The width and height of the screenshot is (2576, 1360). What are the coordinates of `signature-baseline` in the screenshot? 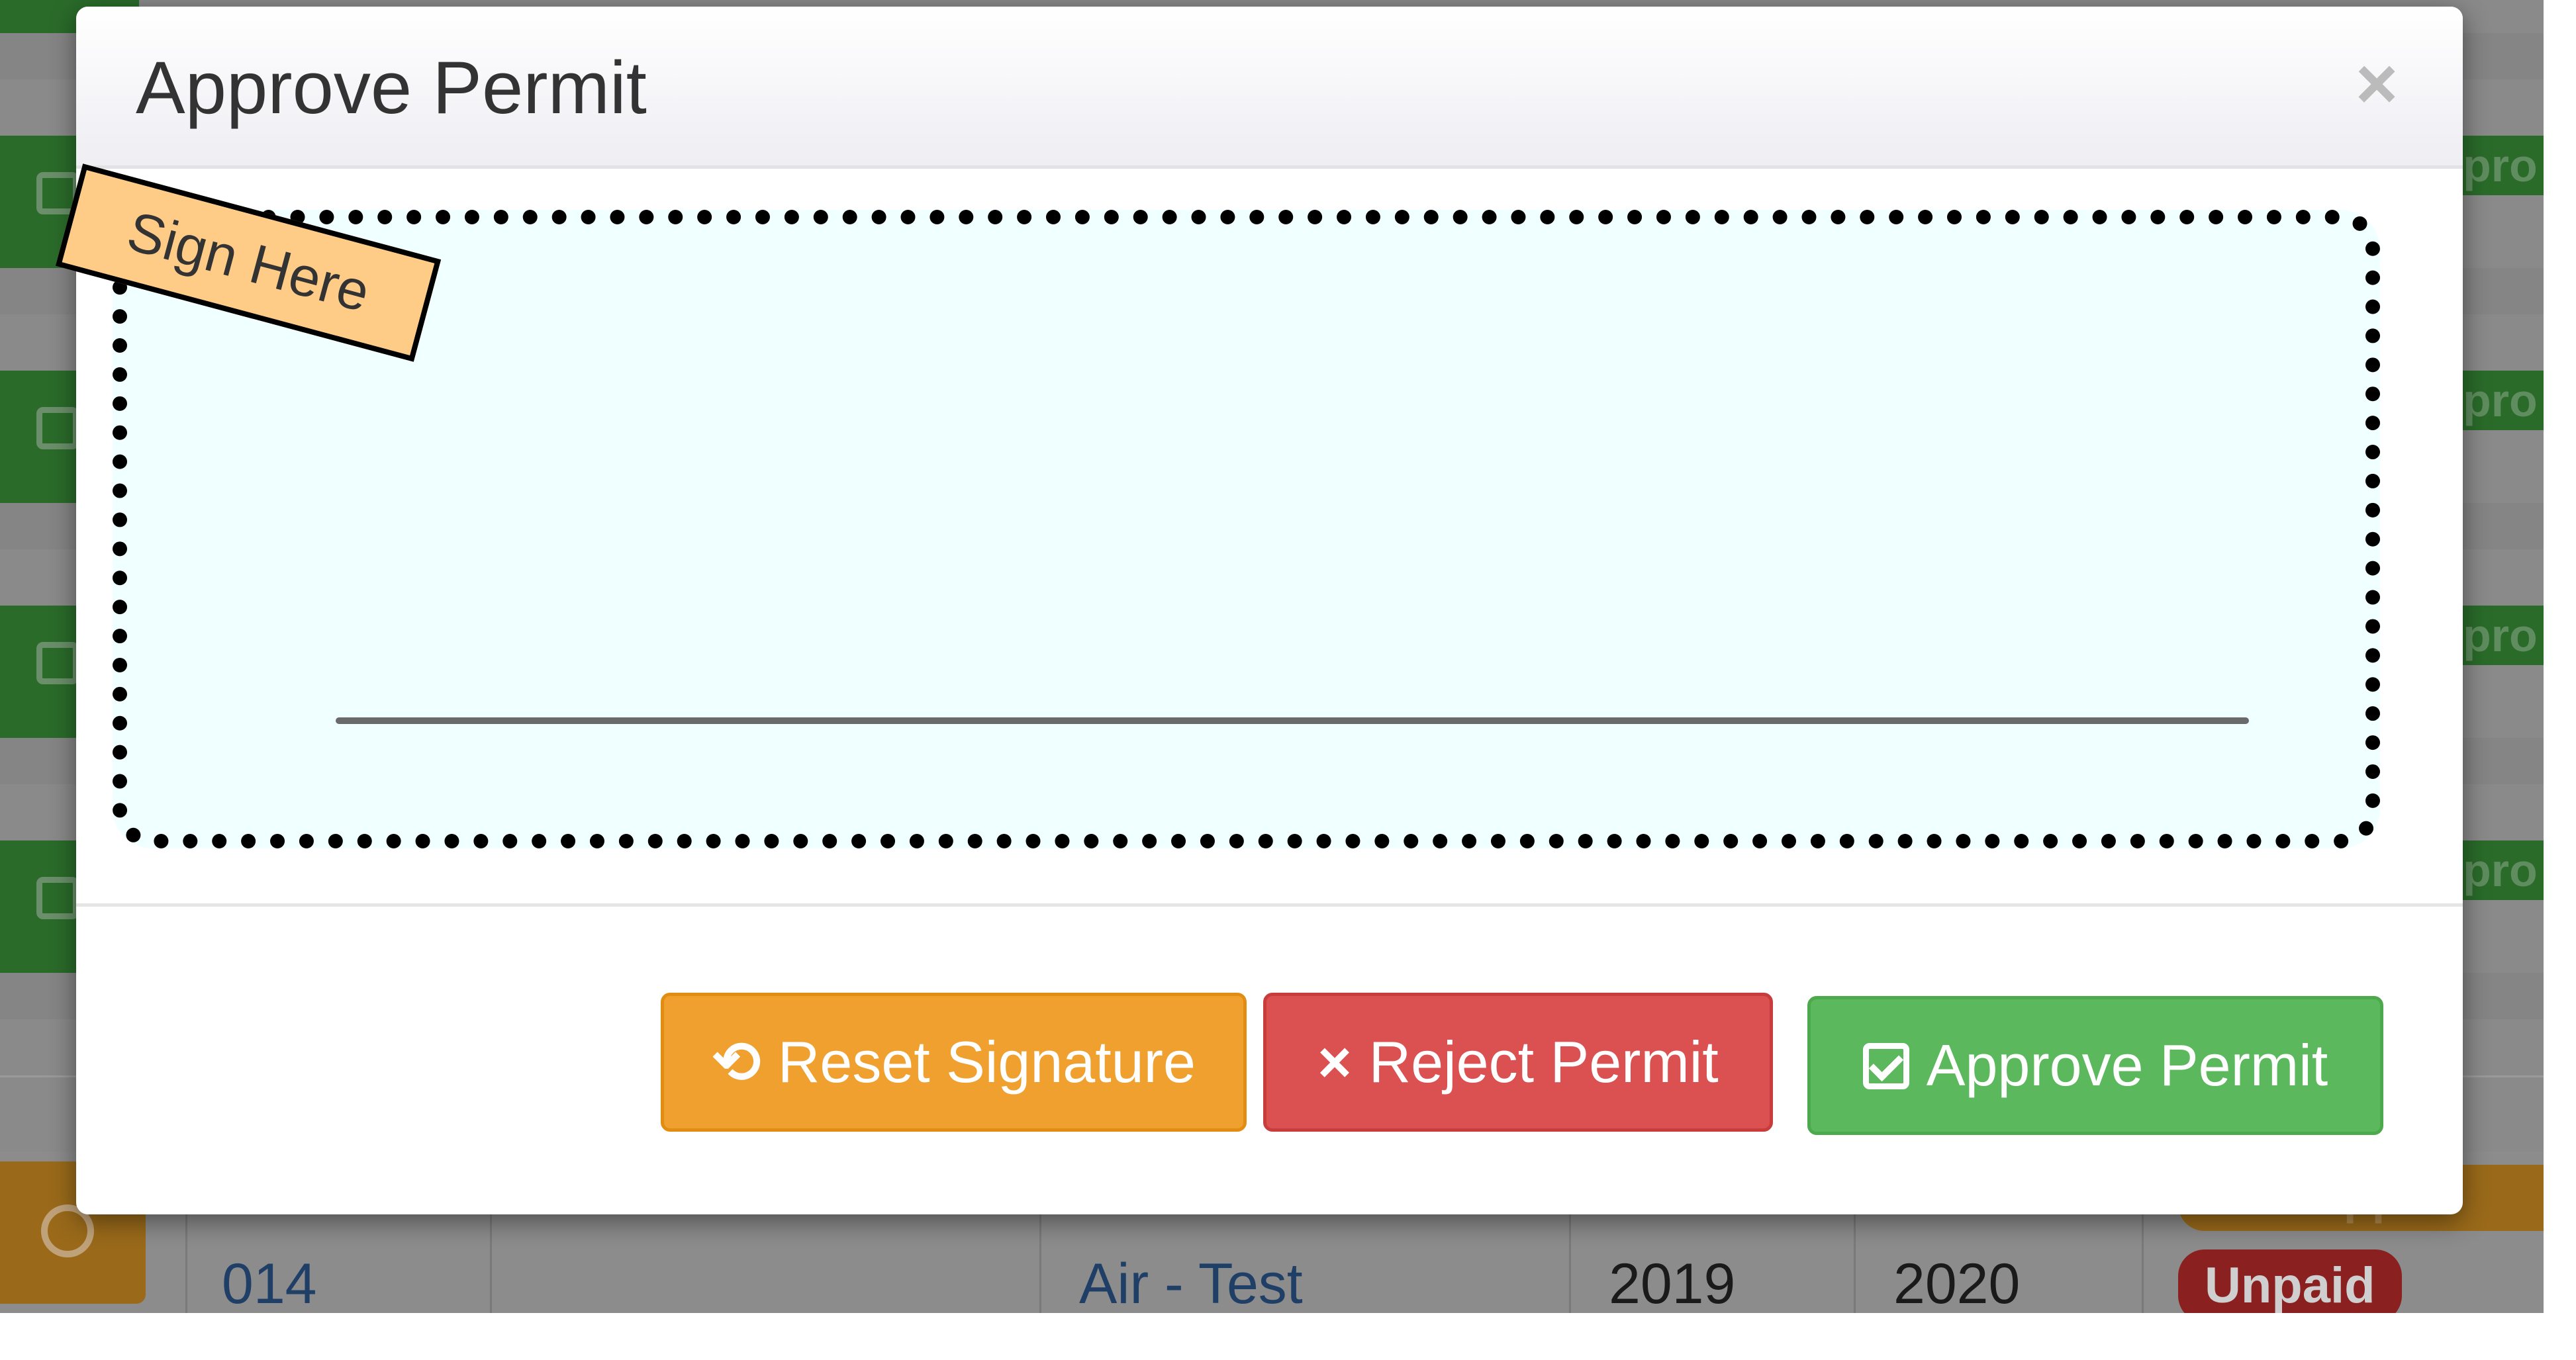 It's located at (1292, 720).